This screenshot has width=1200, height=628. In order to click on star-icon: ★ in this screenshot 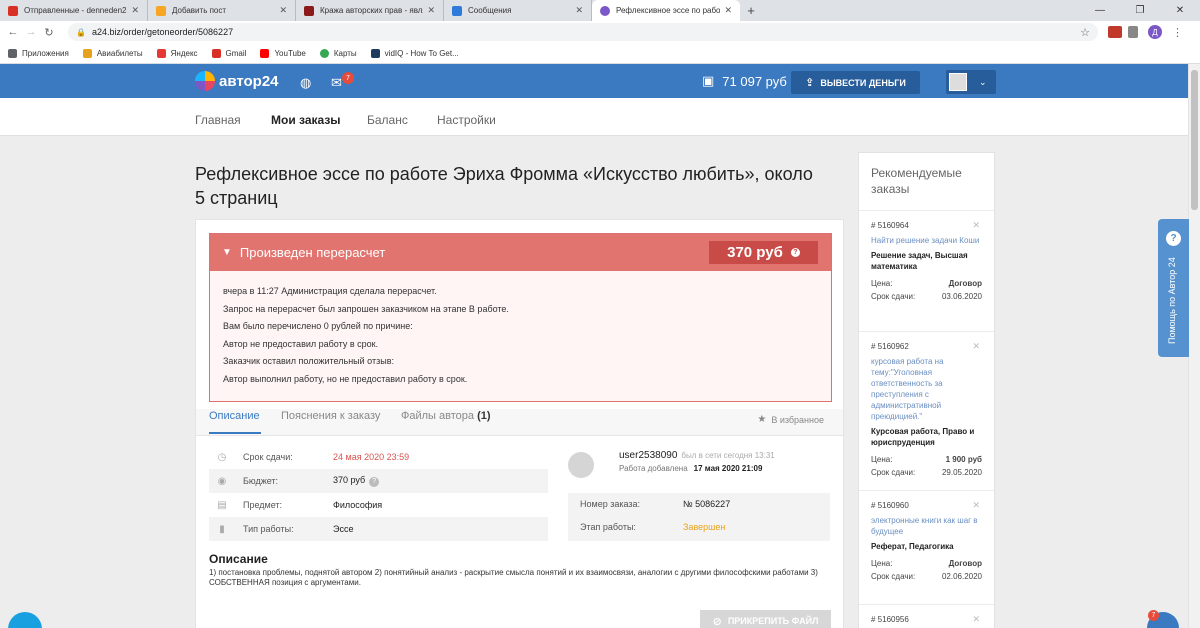, I will do `click(762, 419)`.